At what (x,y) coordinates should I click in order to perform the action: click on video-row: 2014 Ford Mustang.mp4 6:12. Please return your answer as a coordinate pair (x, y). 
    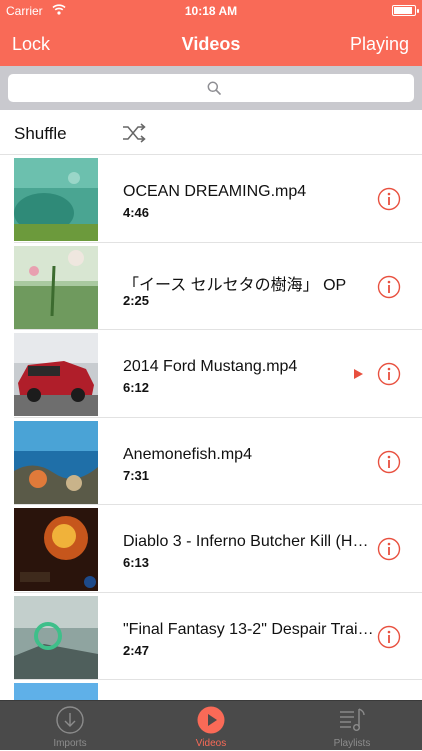
    Looking at the image, I should click on (211, 374).